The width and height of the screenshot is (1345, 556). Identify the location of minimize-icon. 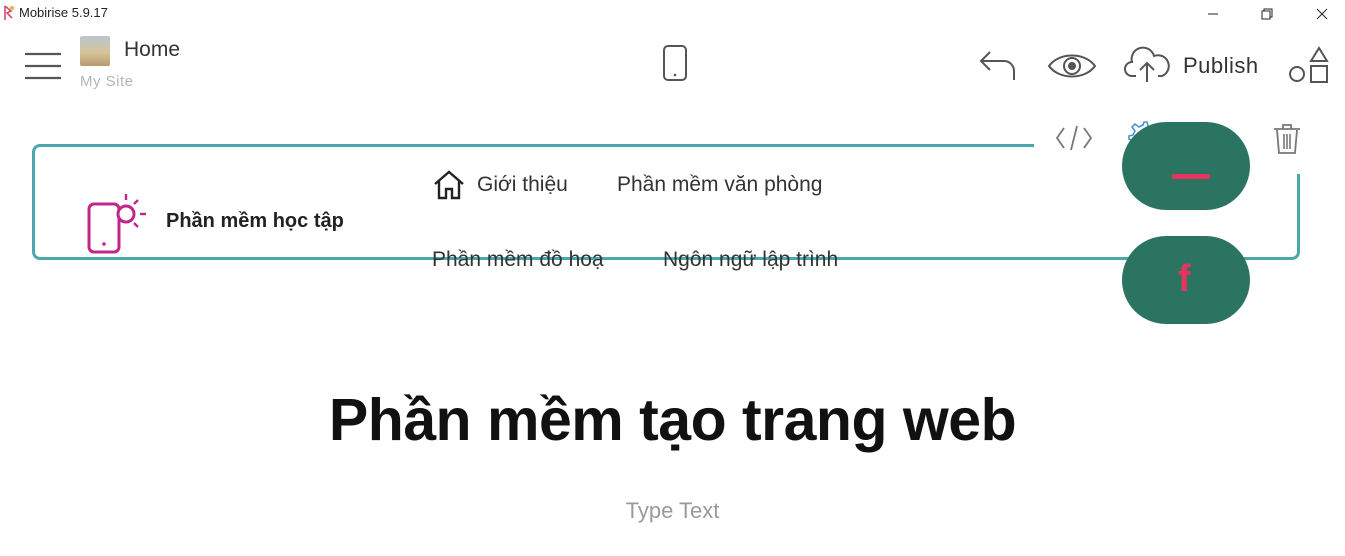
(1213, 14).